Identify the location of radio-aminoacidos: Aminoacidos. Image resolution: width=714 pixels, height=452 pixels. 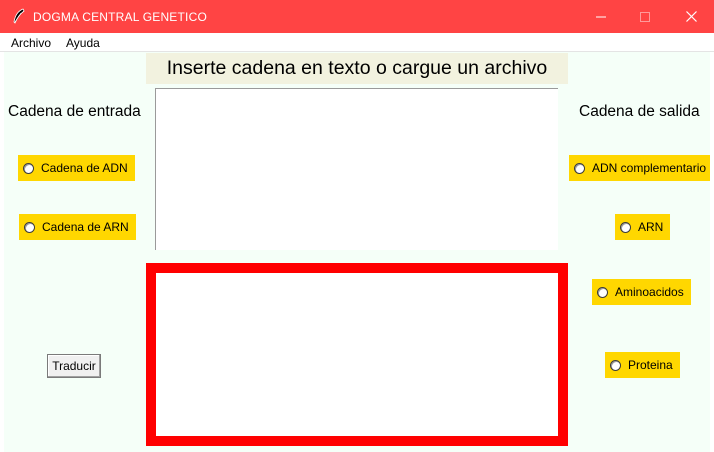
(641, 292).